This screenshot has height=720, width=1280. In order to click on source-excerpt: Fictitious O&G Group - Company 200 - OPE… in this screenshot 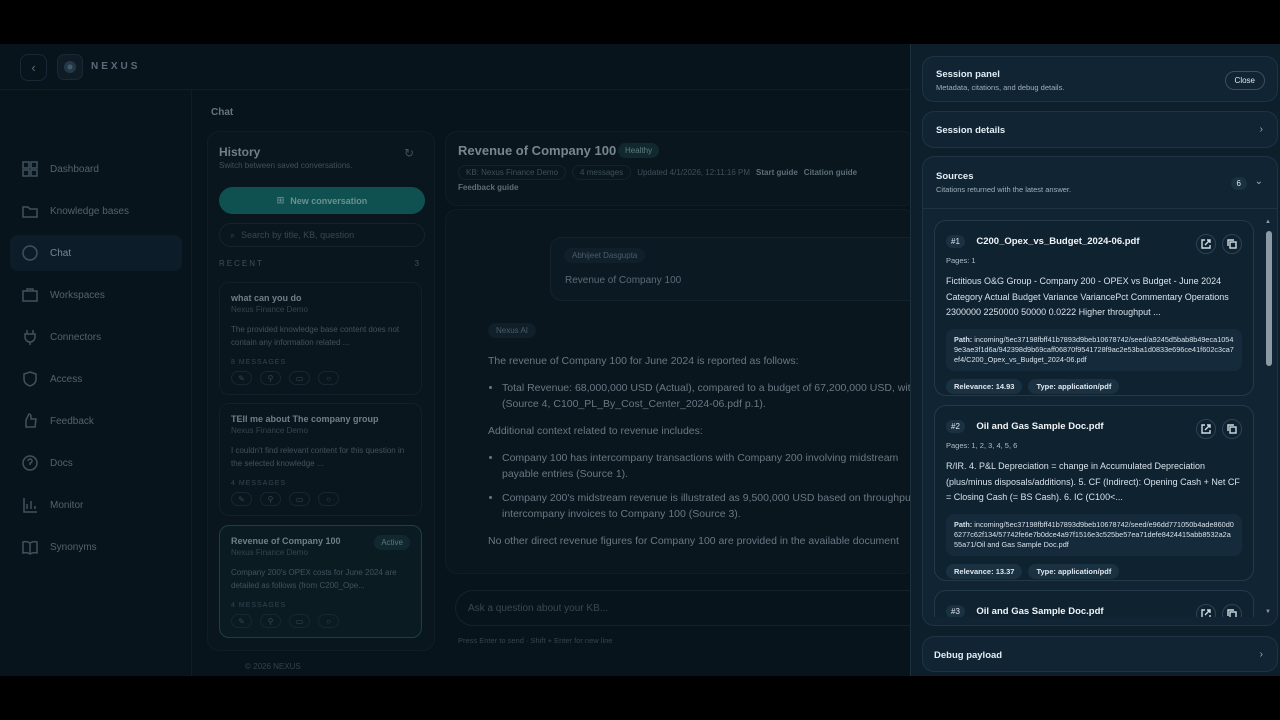, I will do `click(1087, 296)`.